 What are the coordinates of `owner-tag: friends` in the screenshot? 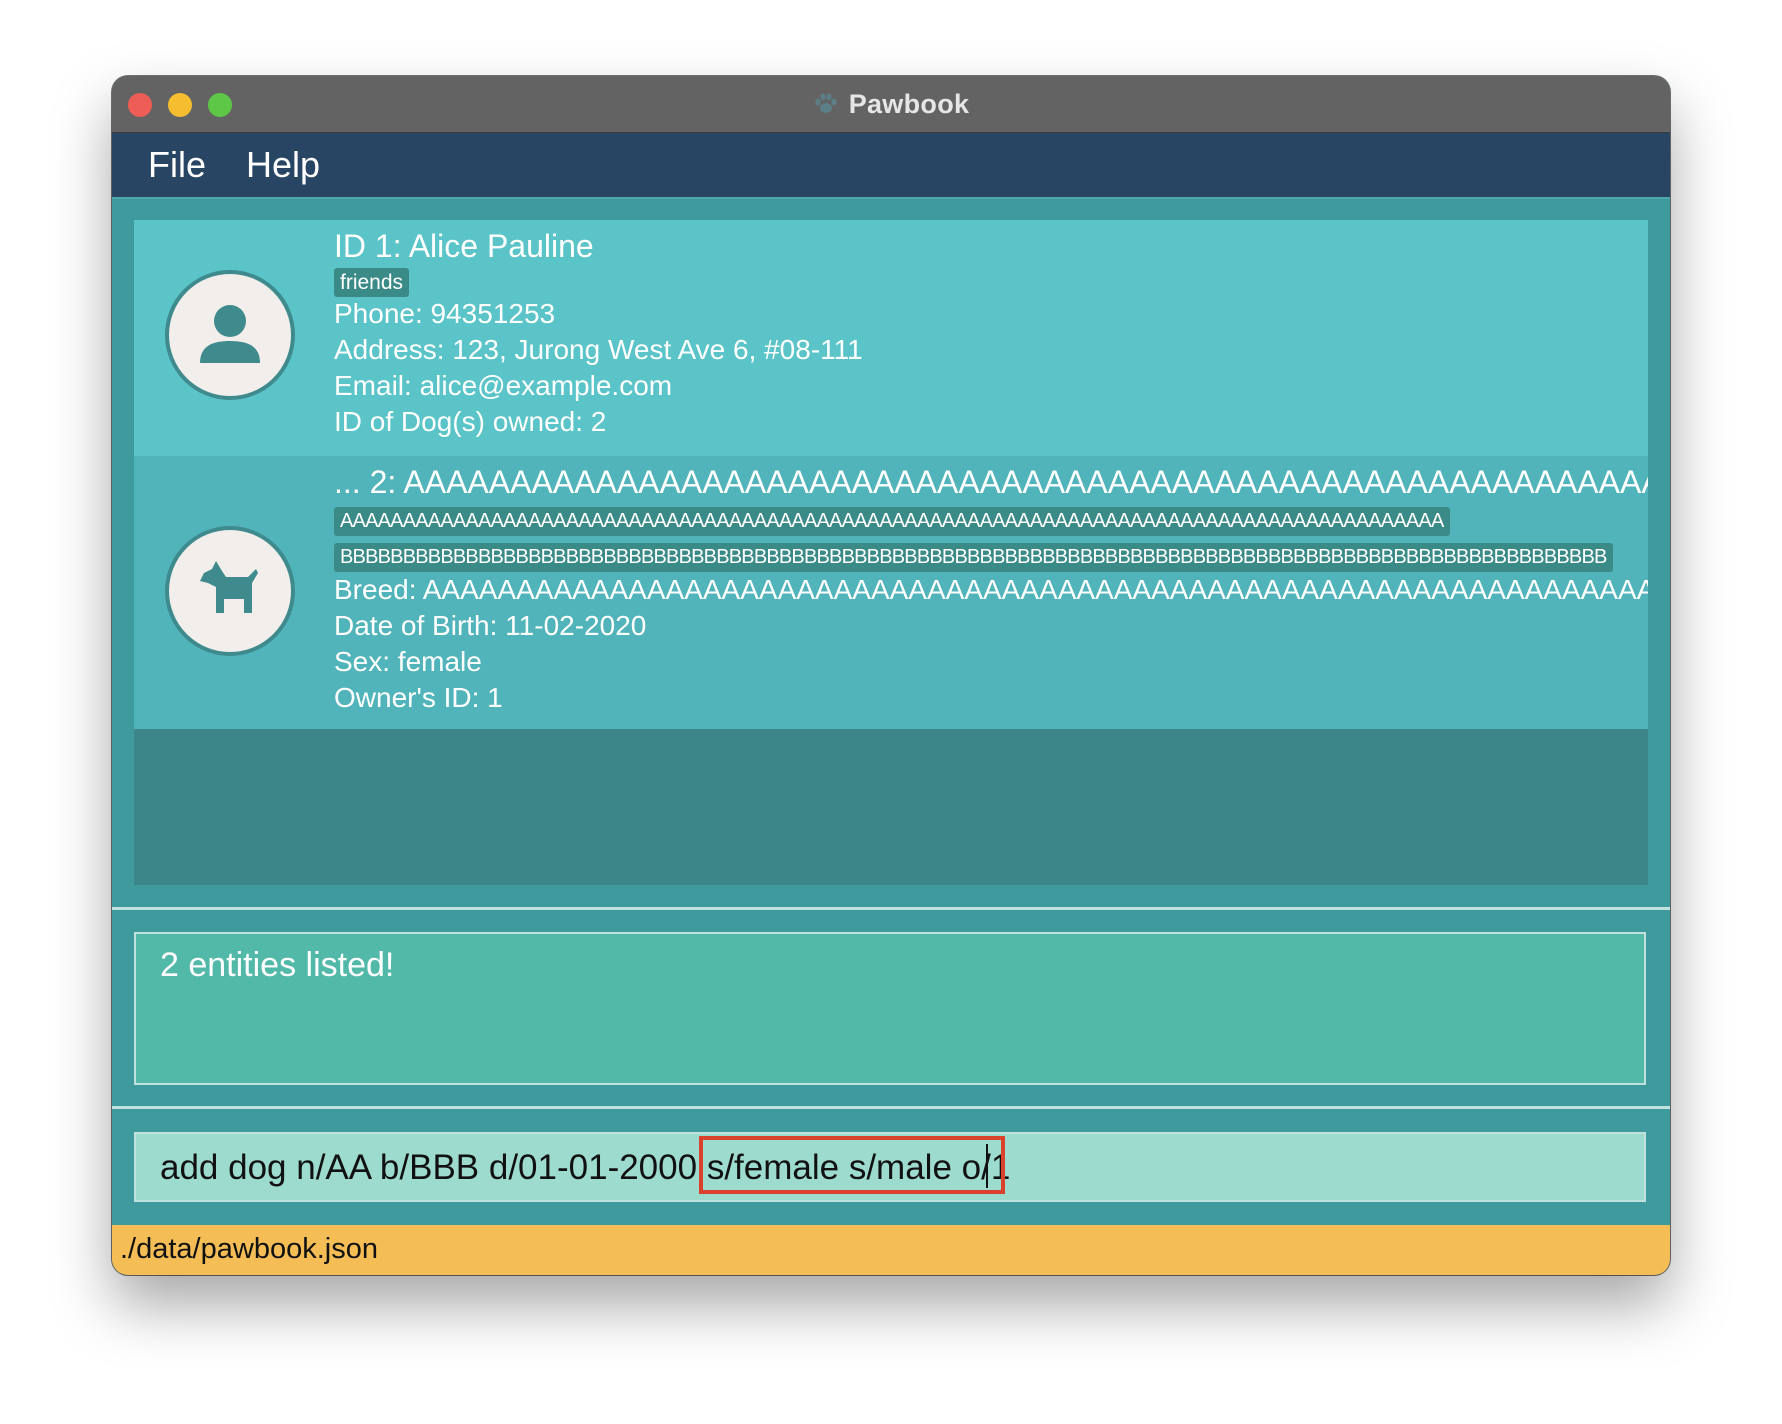 It's located at (372, 282).